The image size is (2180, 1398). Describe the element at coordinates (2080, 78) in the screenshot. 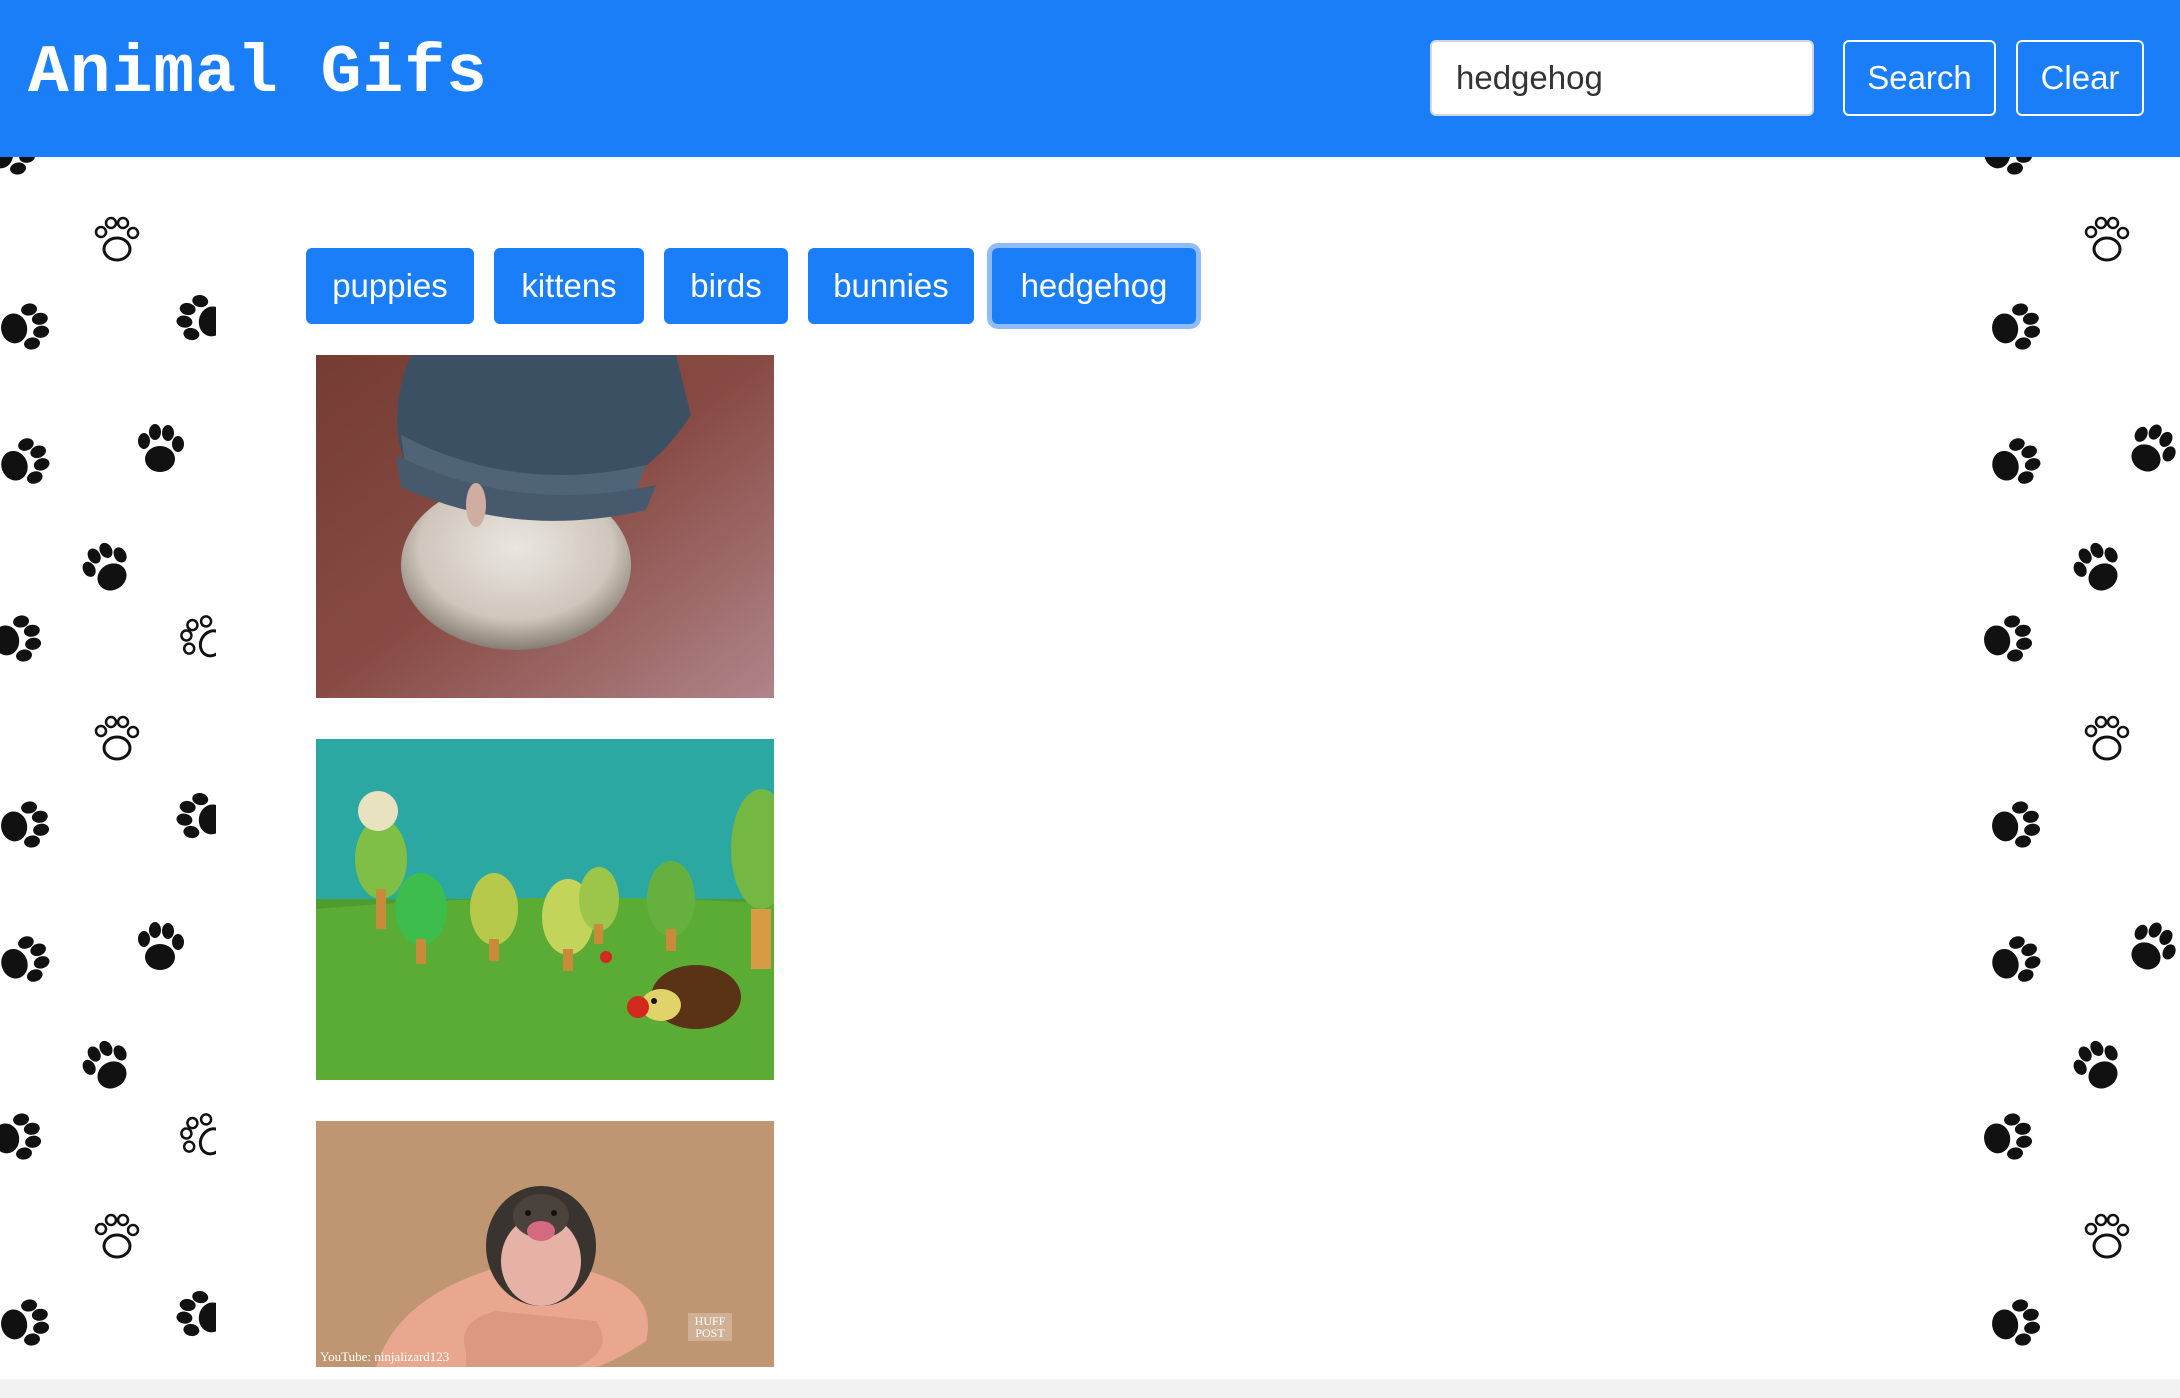

I see `clear-button: Clear` at that location.